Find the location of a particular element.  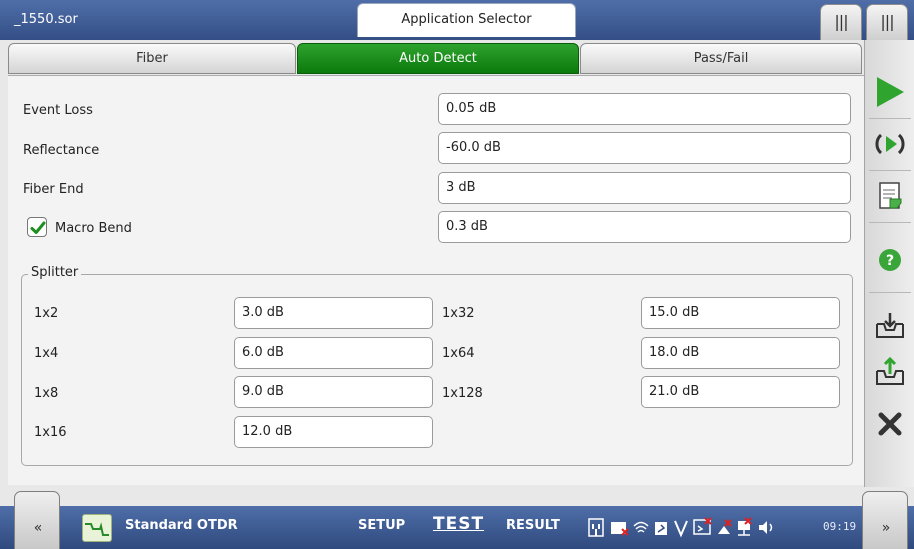

display-disabled-icon is located at coordinates (702, 526).